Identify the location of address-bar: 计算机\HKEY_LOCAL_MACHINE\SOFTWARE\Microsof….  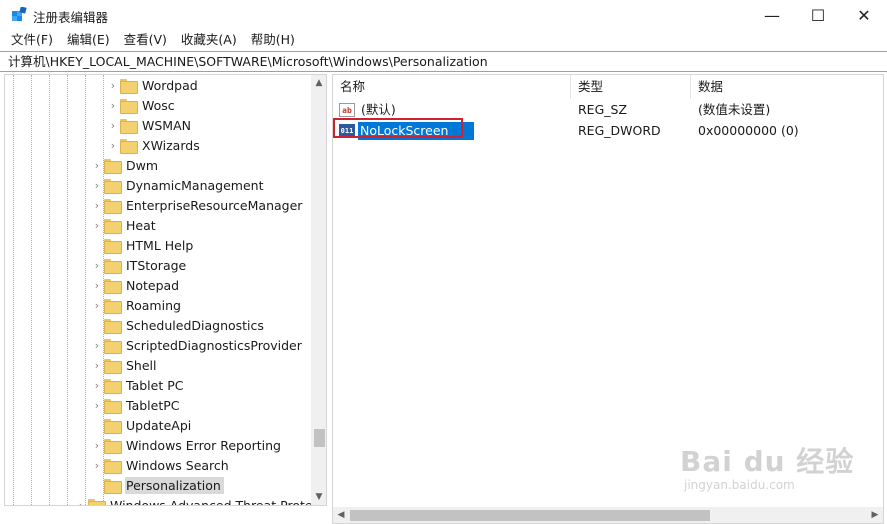
(443, 61).